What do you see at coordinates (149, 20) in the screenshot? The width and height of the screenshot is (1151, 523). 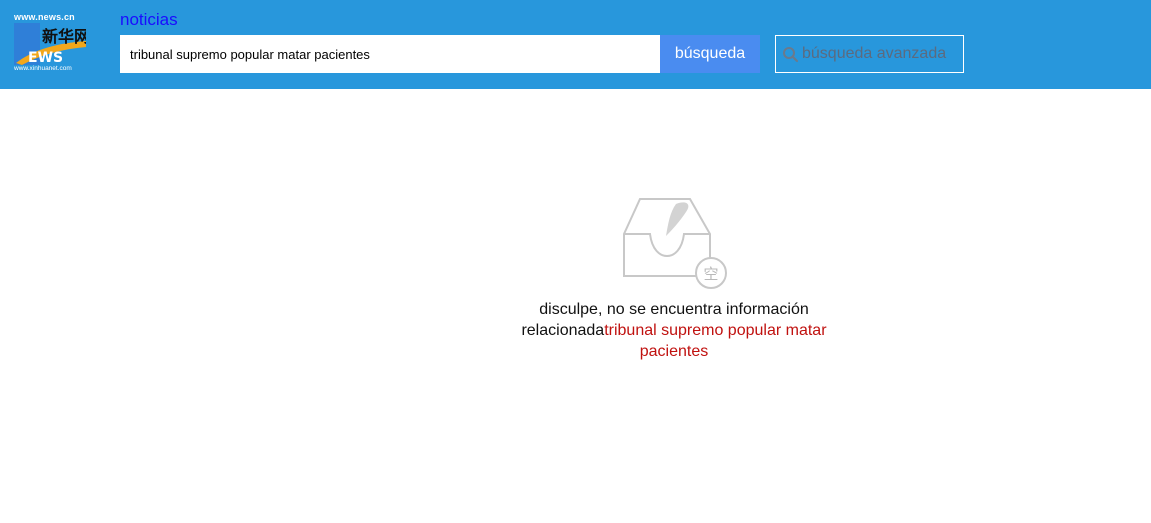 I see `nav-link-noticias: noticias` at bounding box center [149, 20].